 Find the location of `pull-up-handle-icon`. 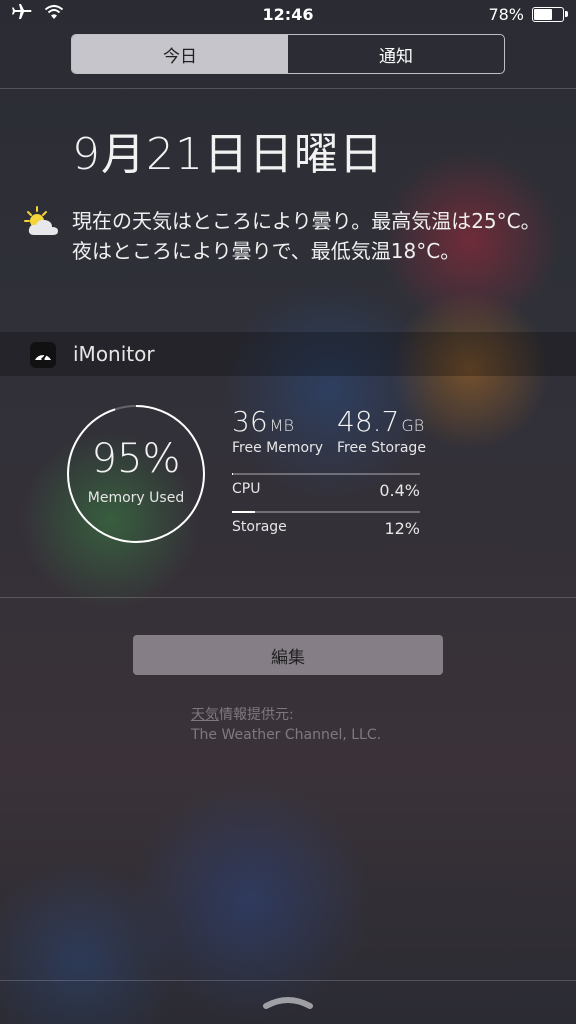

pull-up-handle-icon is located at coordinates (288, 1002).